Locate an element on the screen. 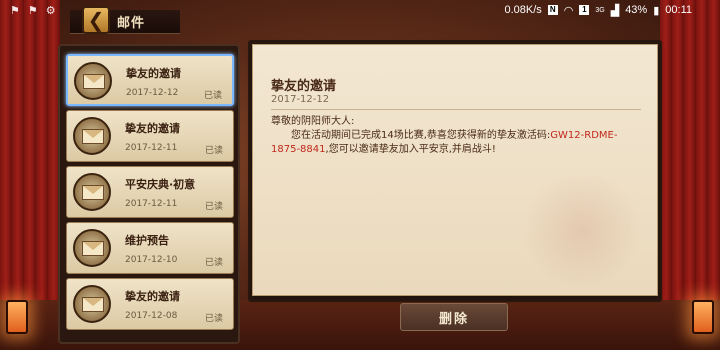 Image resolution: width=720 pixels, height=350 pixels. curtain-left is located at coordinates (30, 175).